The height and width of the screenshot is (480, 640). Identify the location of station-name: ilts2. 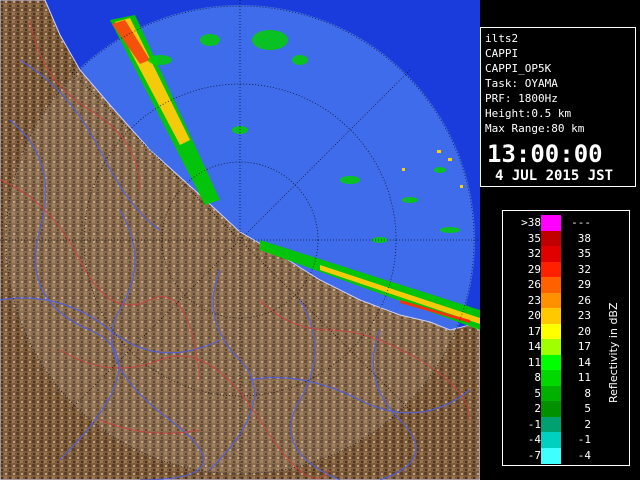
(502, 38).